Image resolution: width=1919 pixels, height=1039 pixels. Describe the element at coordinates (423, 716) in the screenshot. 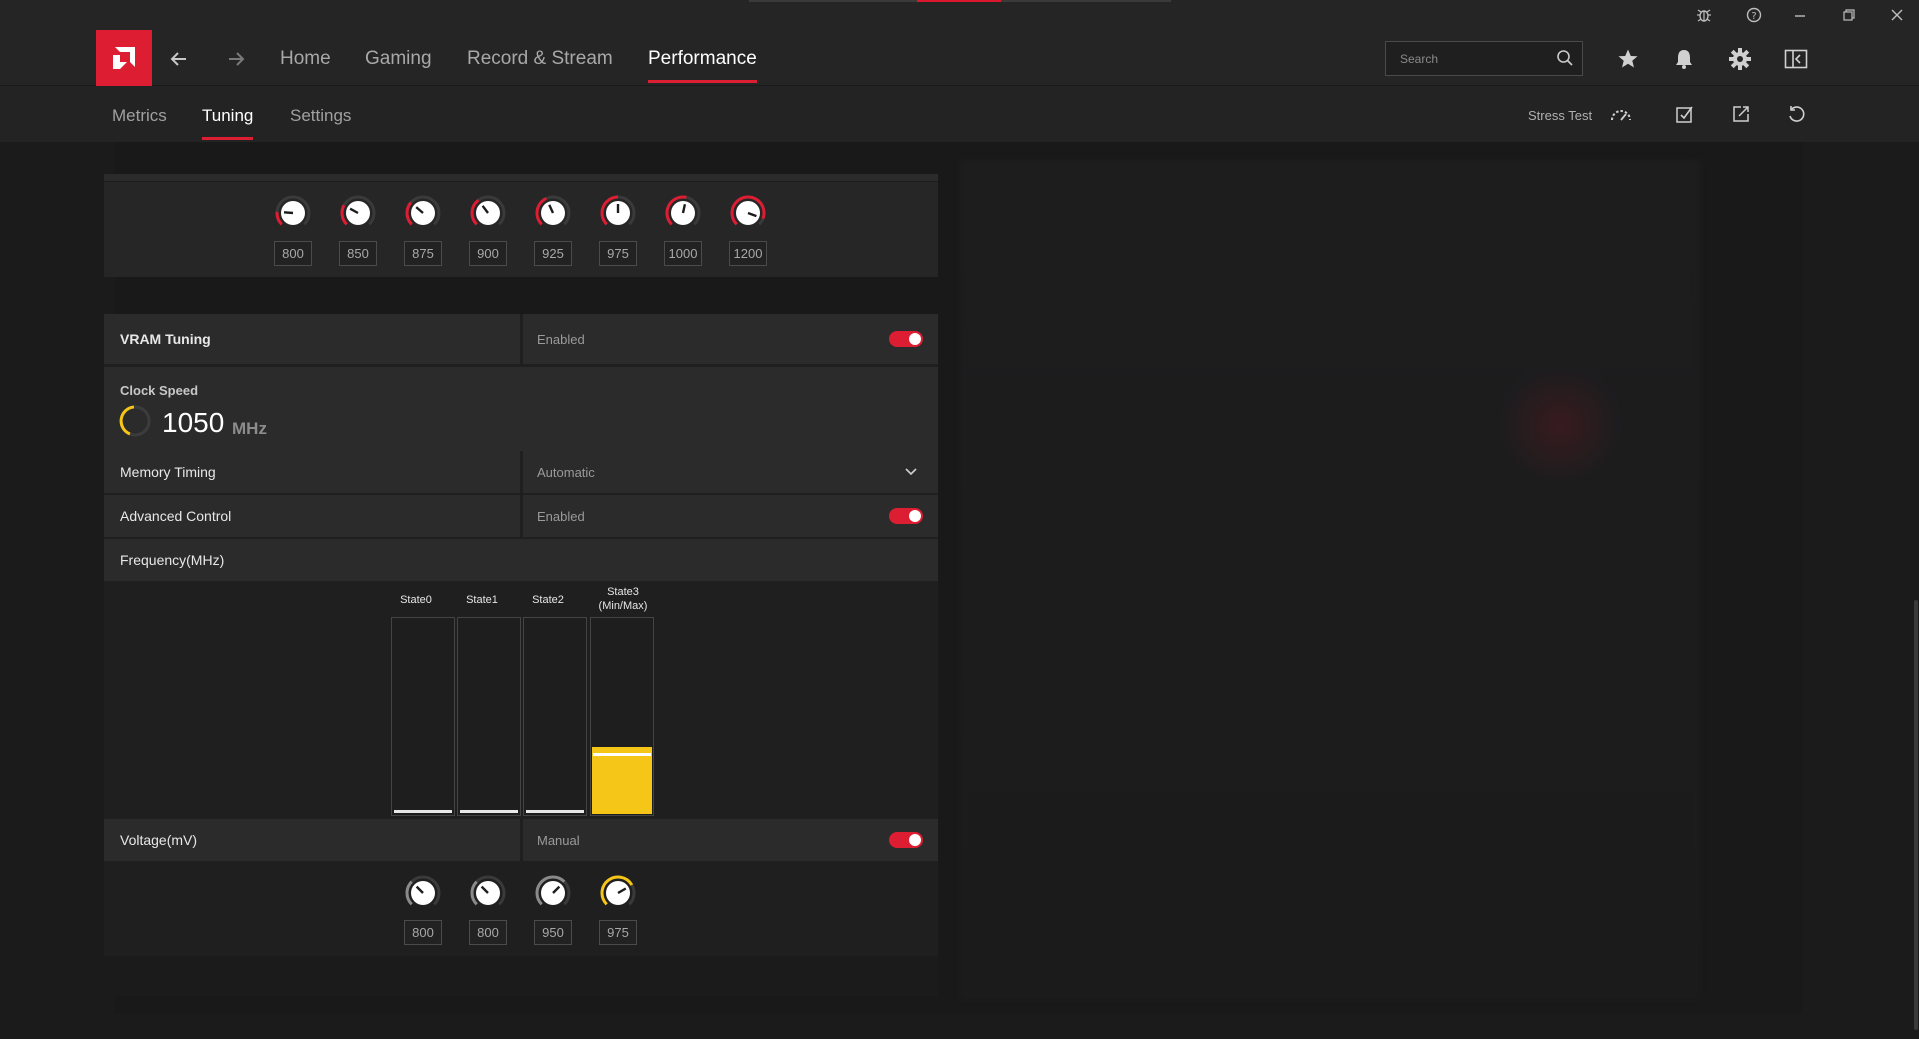

I see `state0-bar` at that location.